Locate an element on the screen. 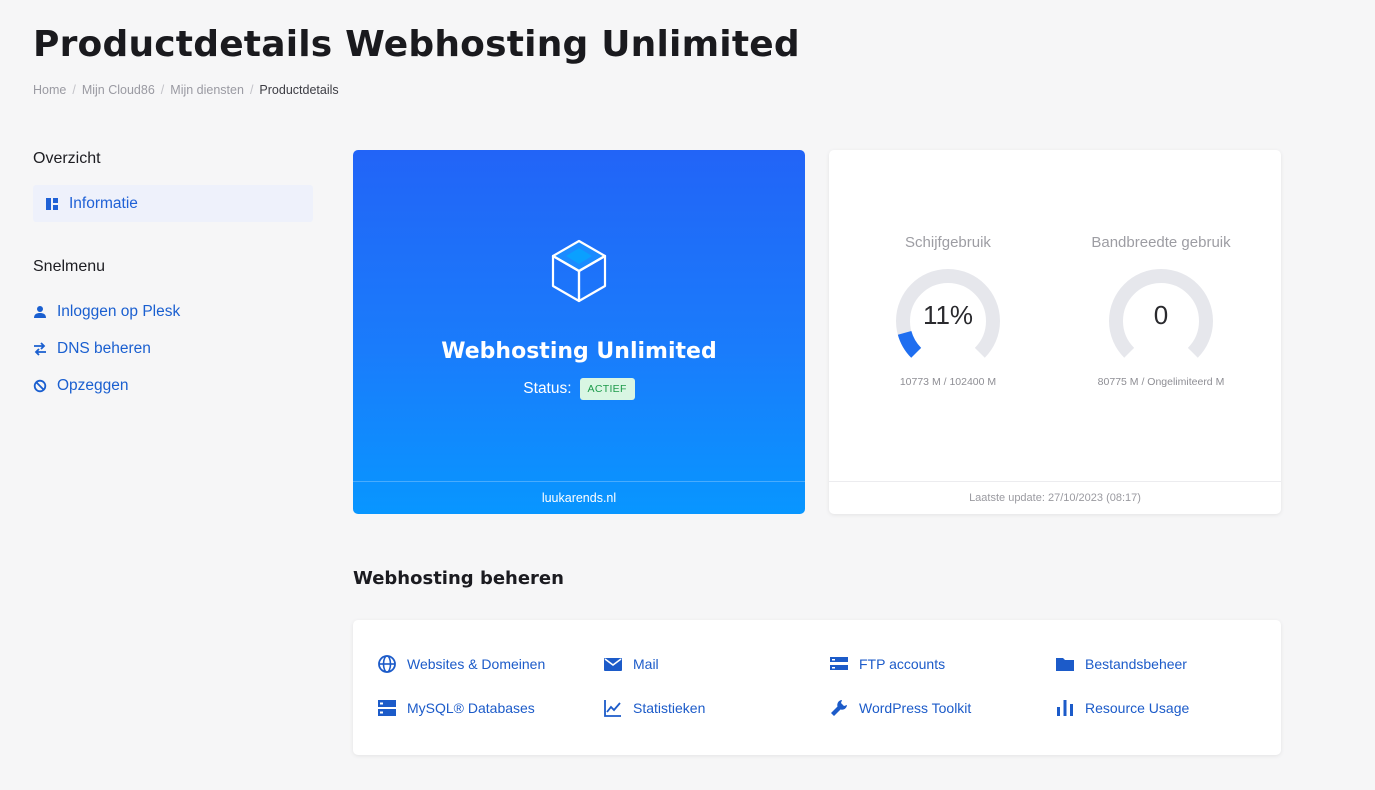 The width and height of the screenshot is (1375, 790). manage-mysql-databases: MySQL® Databases is located at coordinates (456, 708).